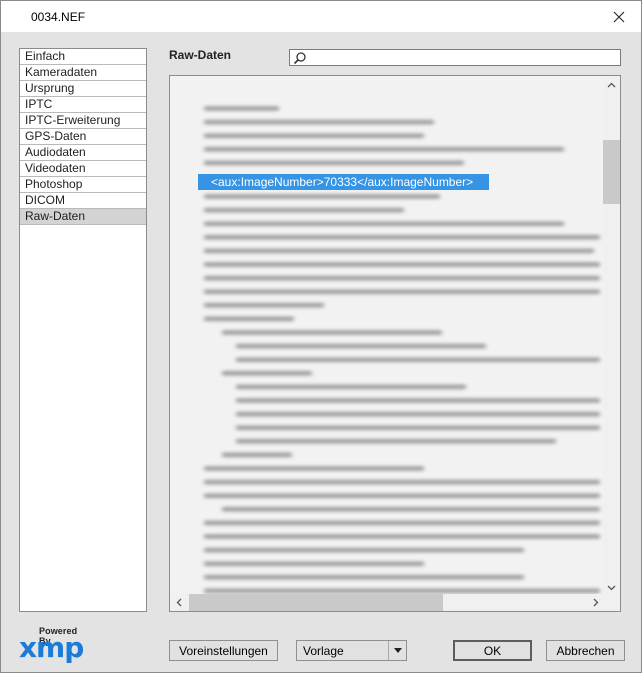 The image size is (642, 673). I want to click on close-icon, so click(619, 16).